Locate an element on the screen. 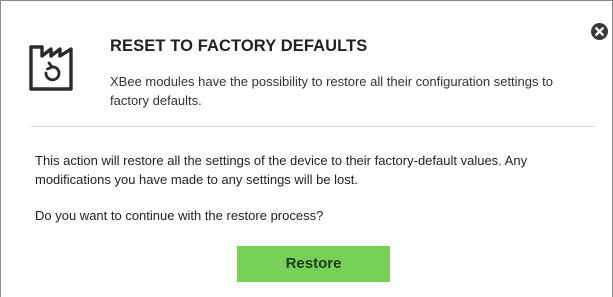 This screenshot has width=613, height=297. close-icon is located at coordinates (599, 31).